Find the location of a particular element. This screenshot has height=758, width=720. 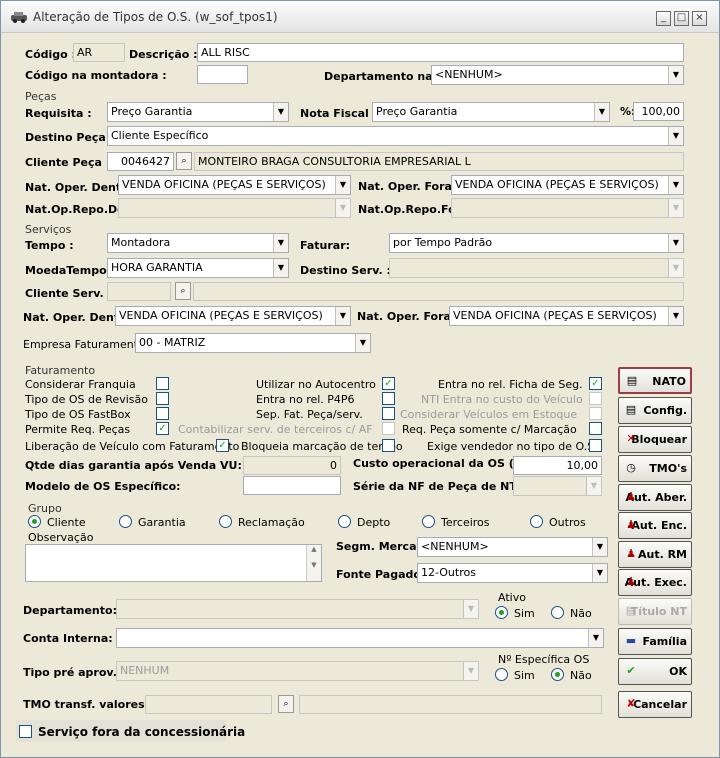

moeda-select: HORA GARANTIA ▼ is located at coordinates (198, 268).